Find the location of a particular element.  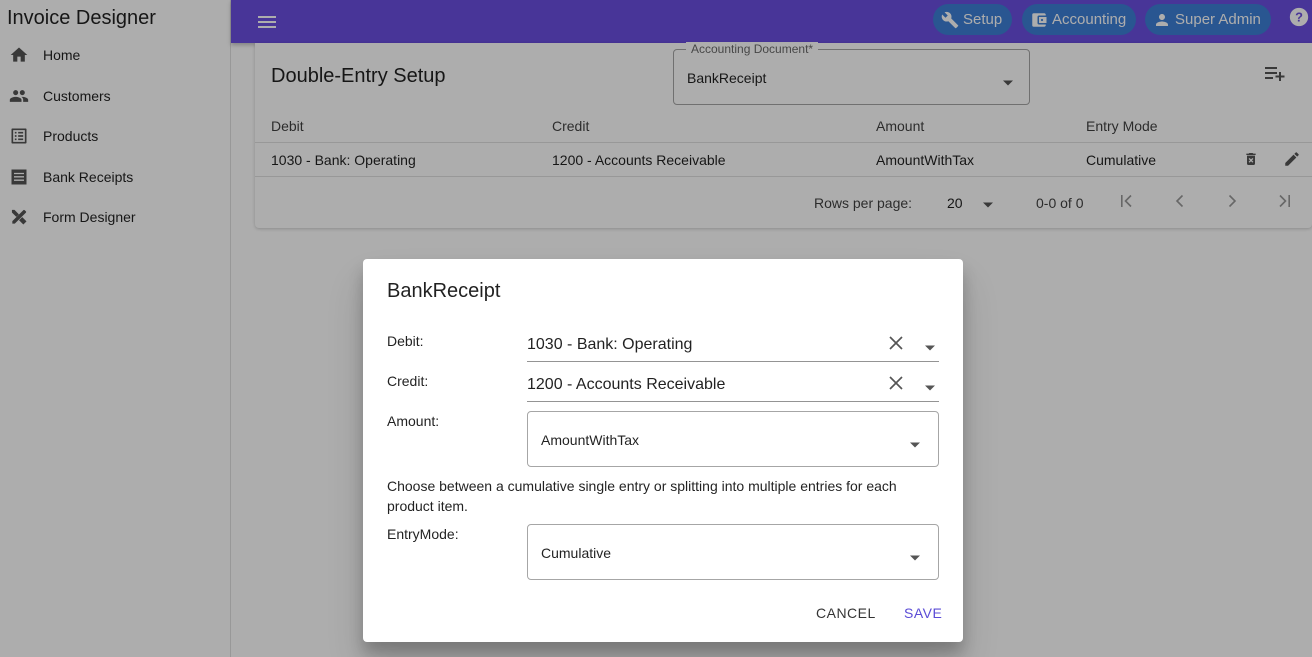

debit-autocomplete: 1030 - Bank: Operating is located at coordinates (733, 346).